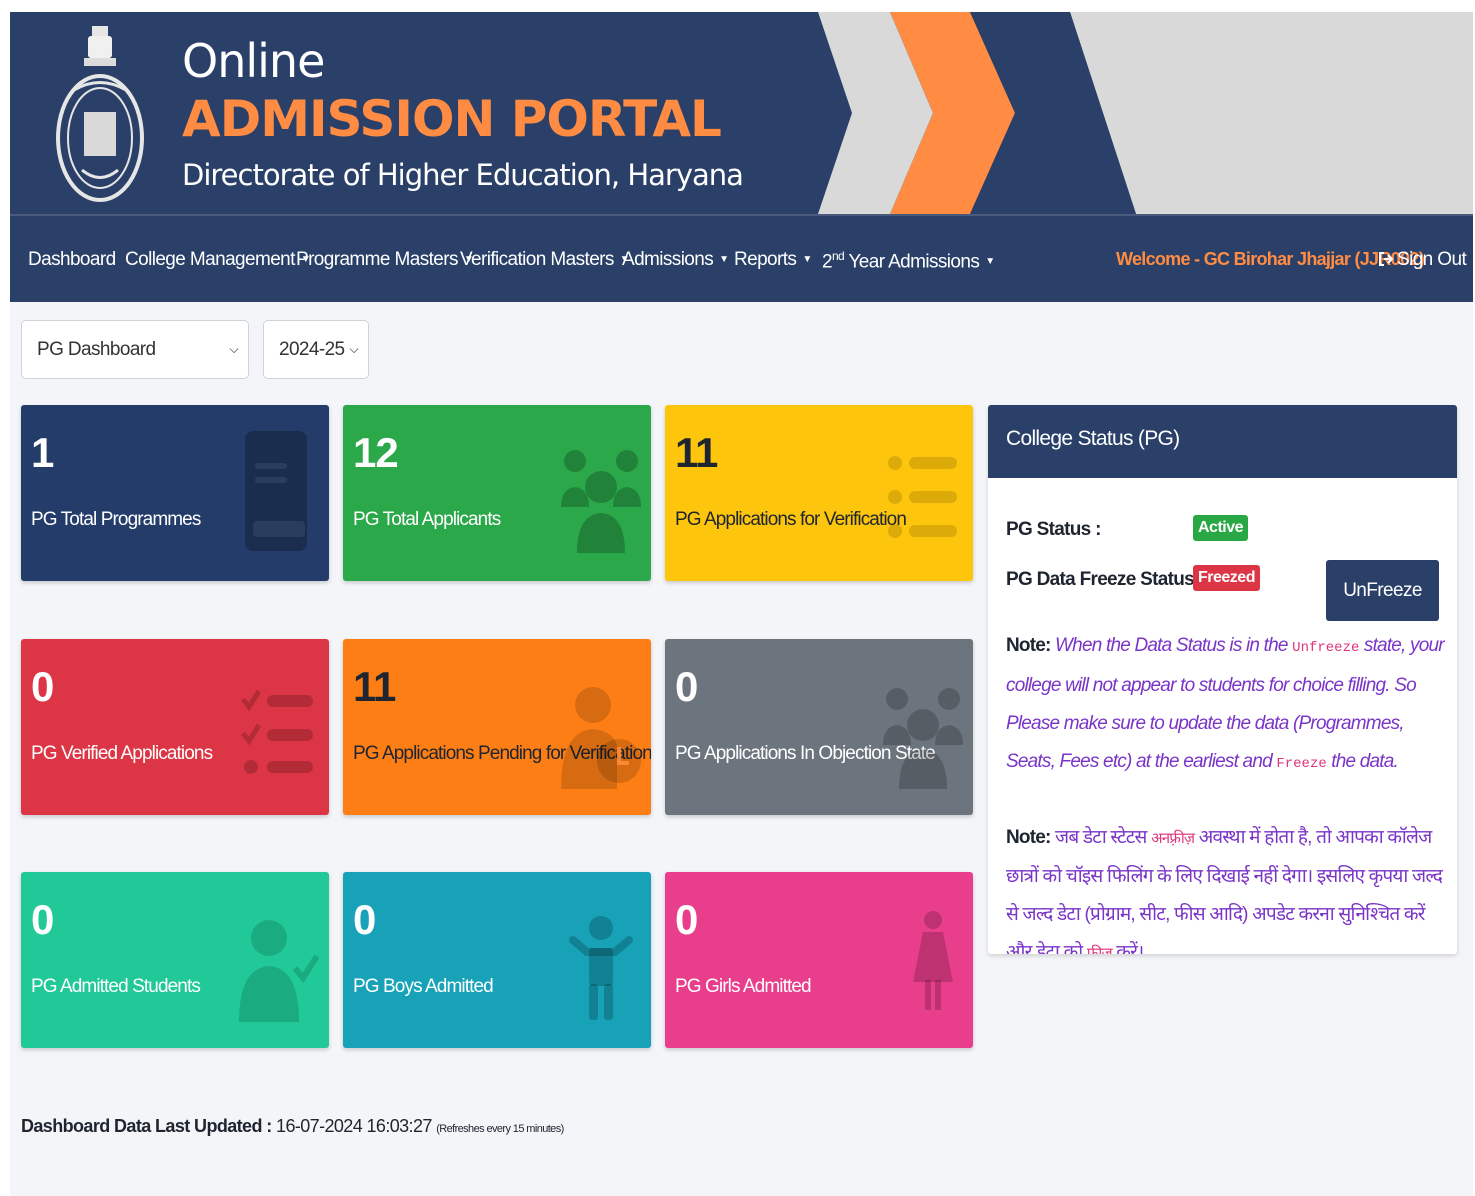 This screenshot has height=1196, width=1475. What do you see at coordinates (1099, 949) in the screenshot?
I see `note-hi-code: फ़्रीज़` at bounding box center [1099, 949].